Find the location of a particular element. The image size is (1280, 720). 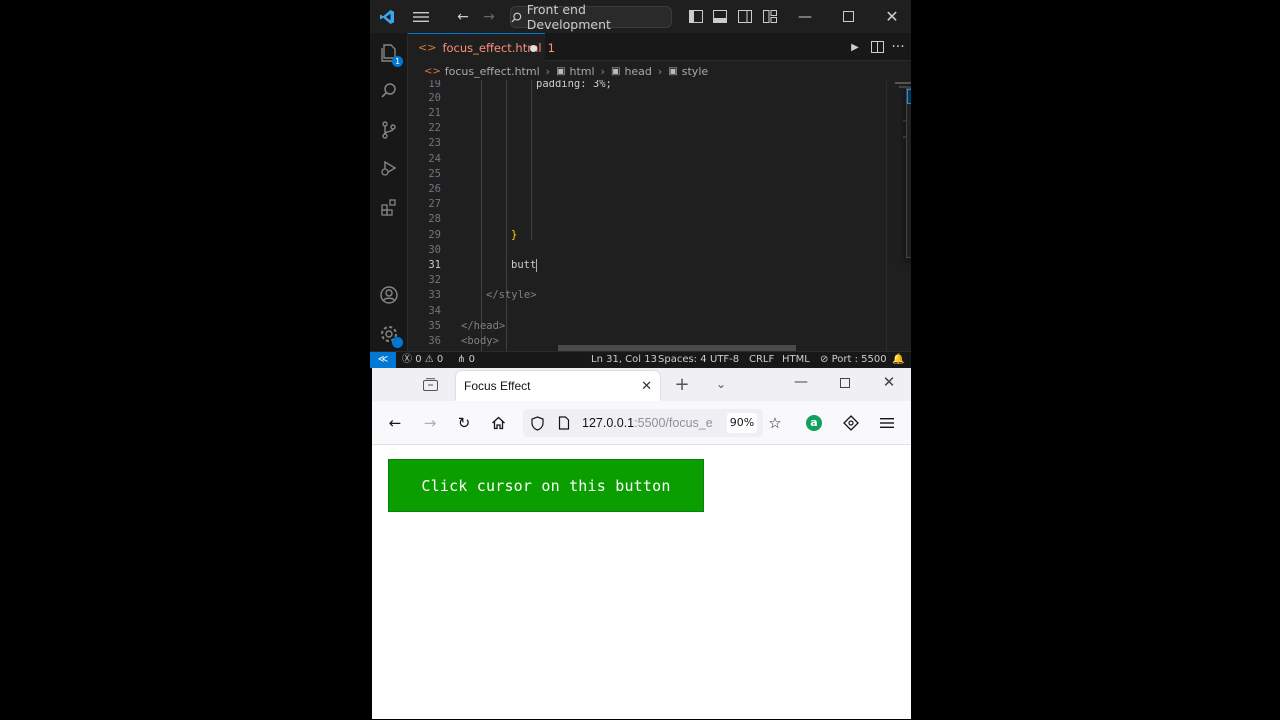

toggle-primary-sidebar-icon is located at coordinates (696, 16).